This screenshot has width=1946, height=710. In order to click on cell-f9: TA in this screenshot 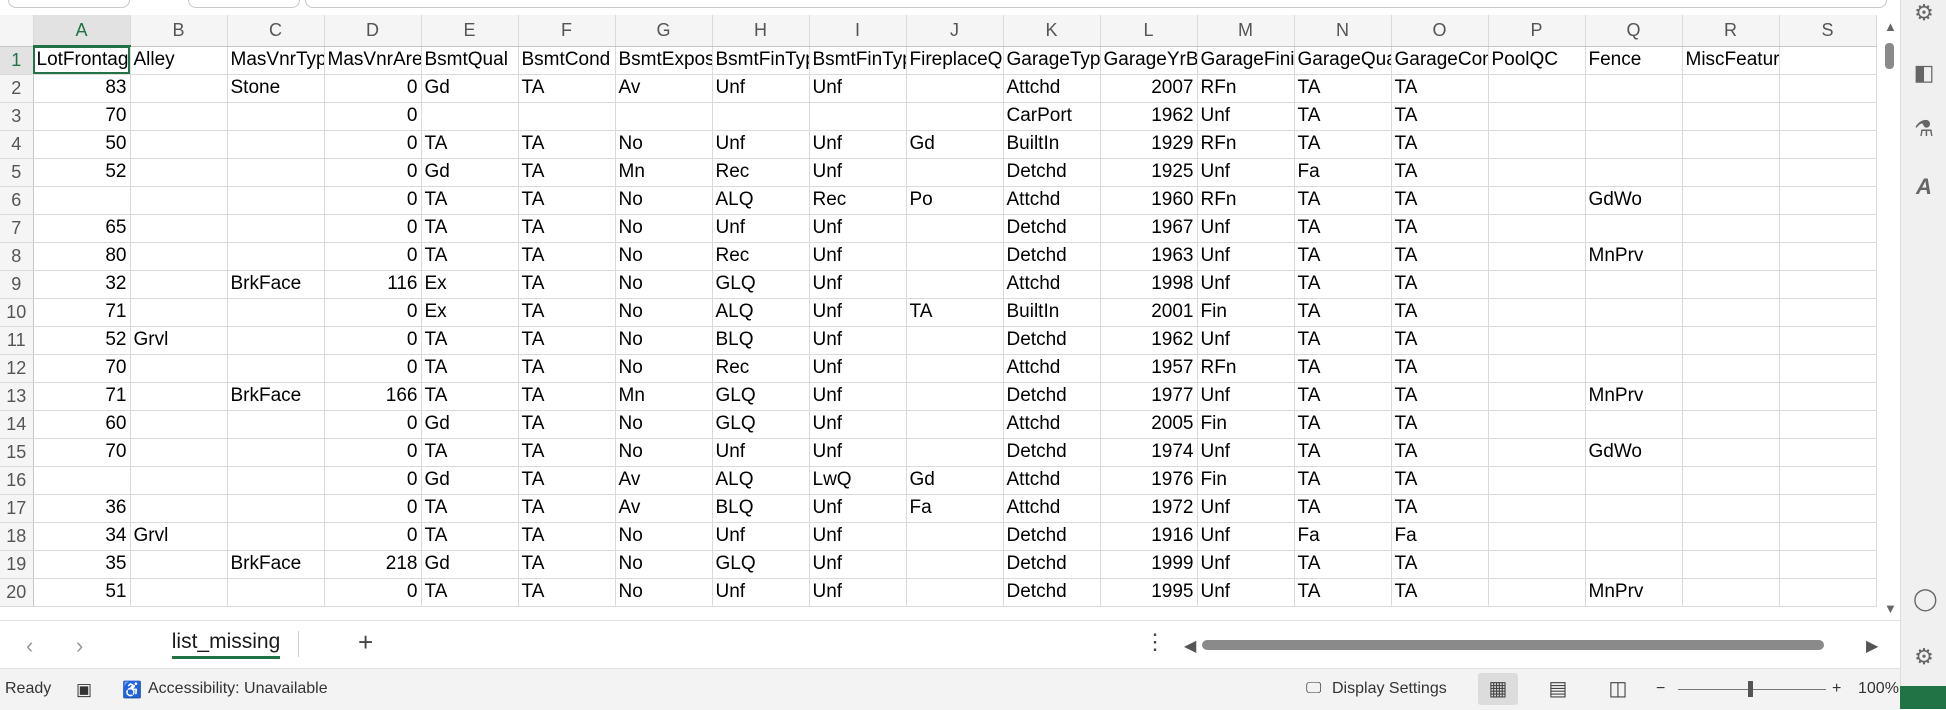, I will do `click(567, 284)`.